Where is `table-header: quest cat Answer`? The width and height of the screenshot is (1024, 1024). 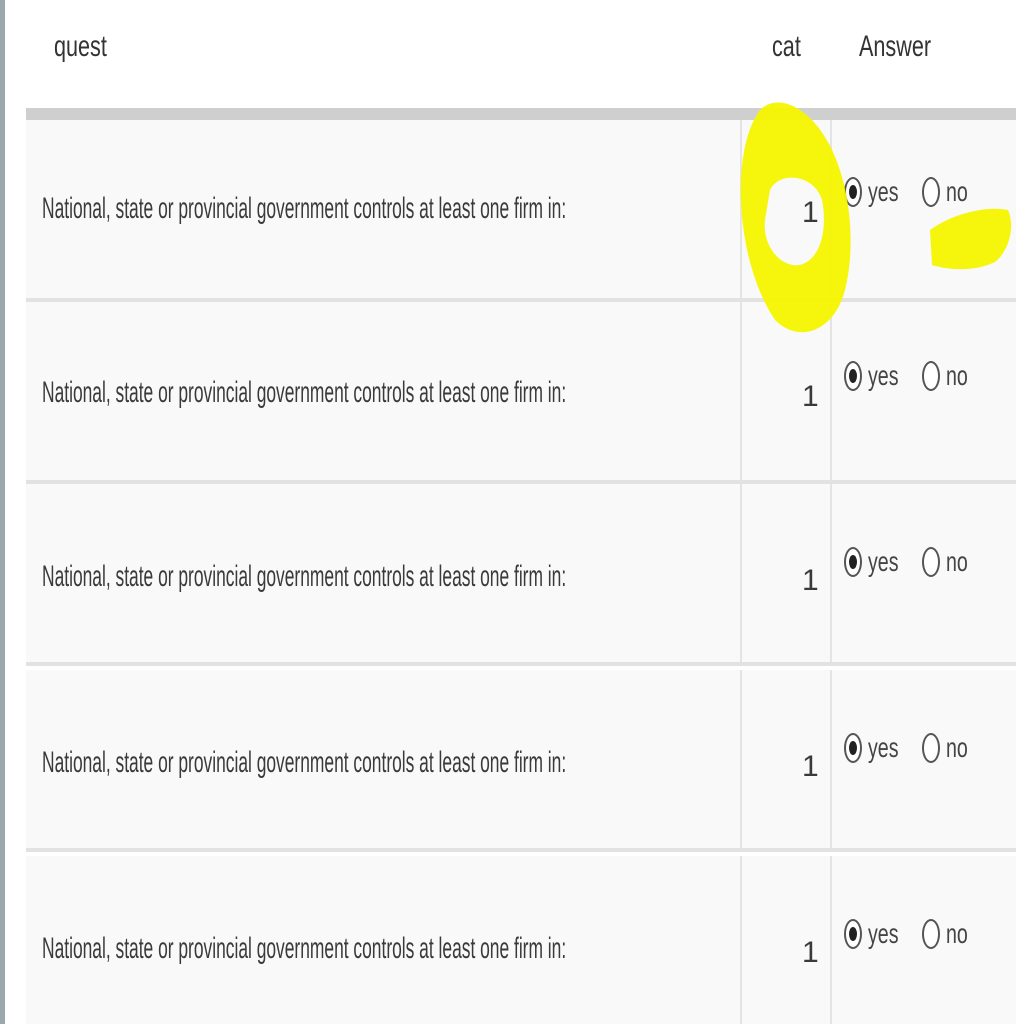
table-header: quest cat Answer is located at coordinates (521, 54).